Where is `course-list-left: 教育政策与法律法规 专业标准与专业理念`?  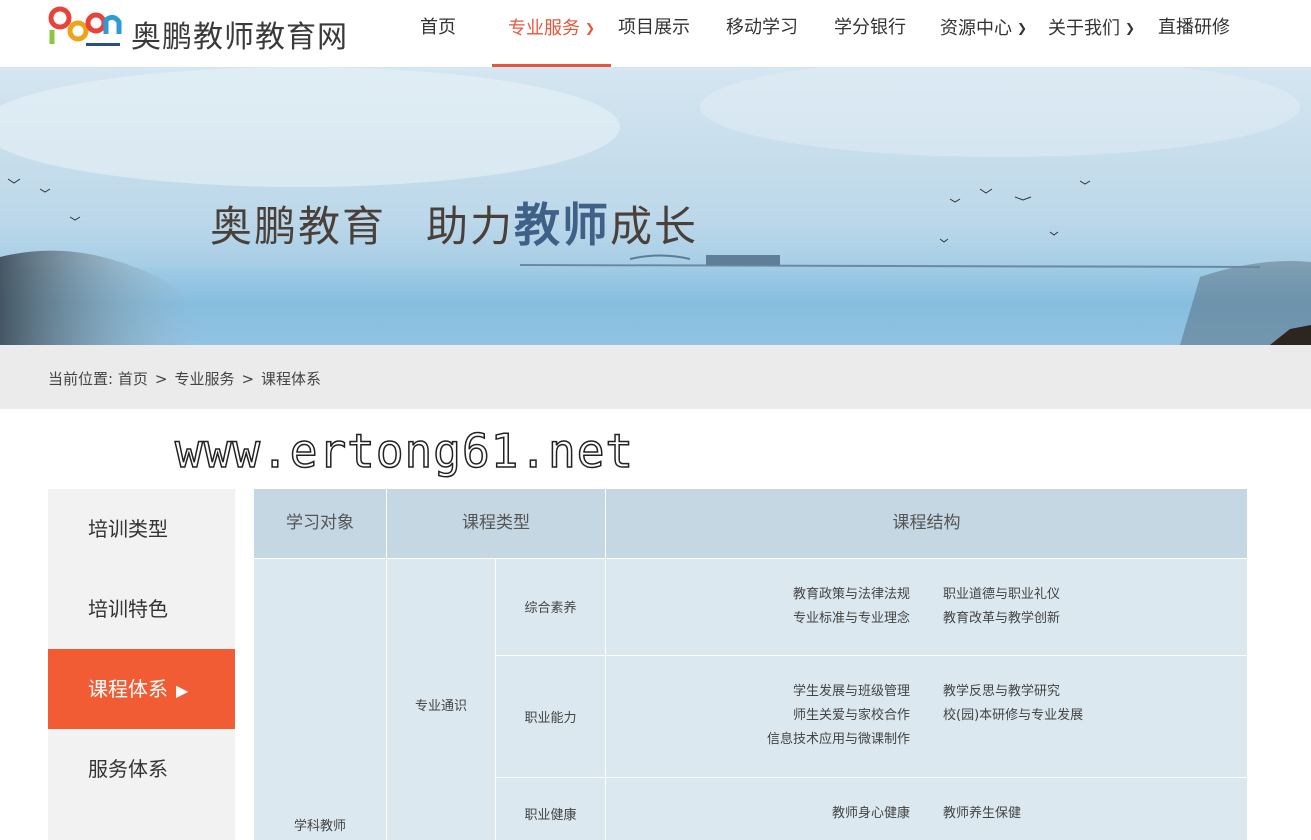
course-list-left: 教育政策与法律法规 专业标准与专业理念 is located at coordinates (758, 607).